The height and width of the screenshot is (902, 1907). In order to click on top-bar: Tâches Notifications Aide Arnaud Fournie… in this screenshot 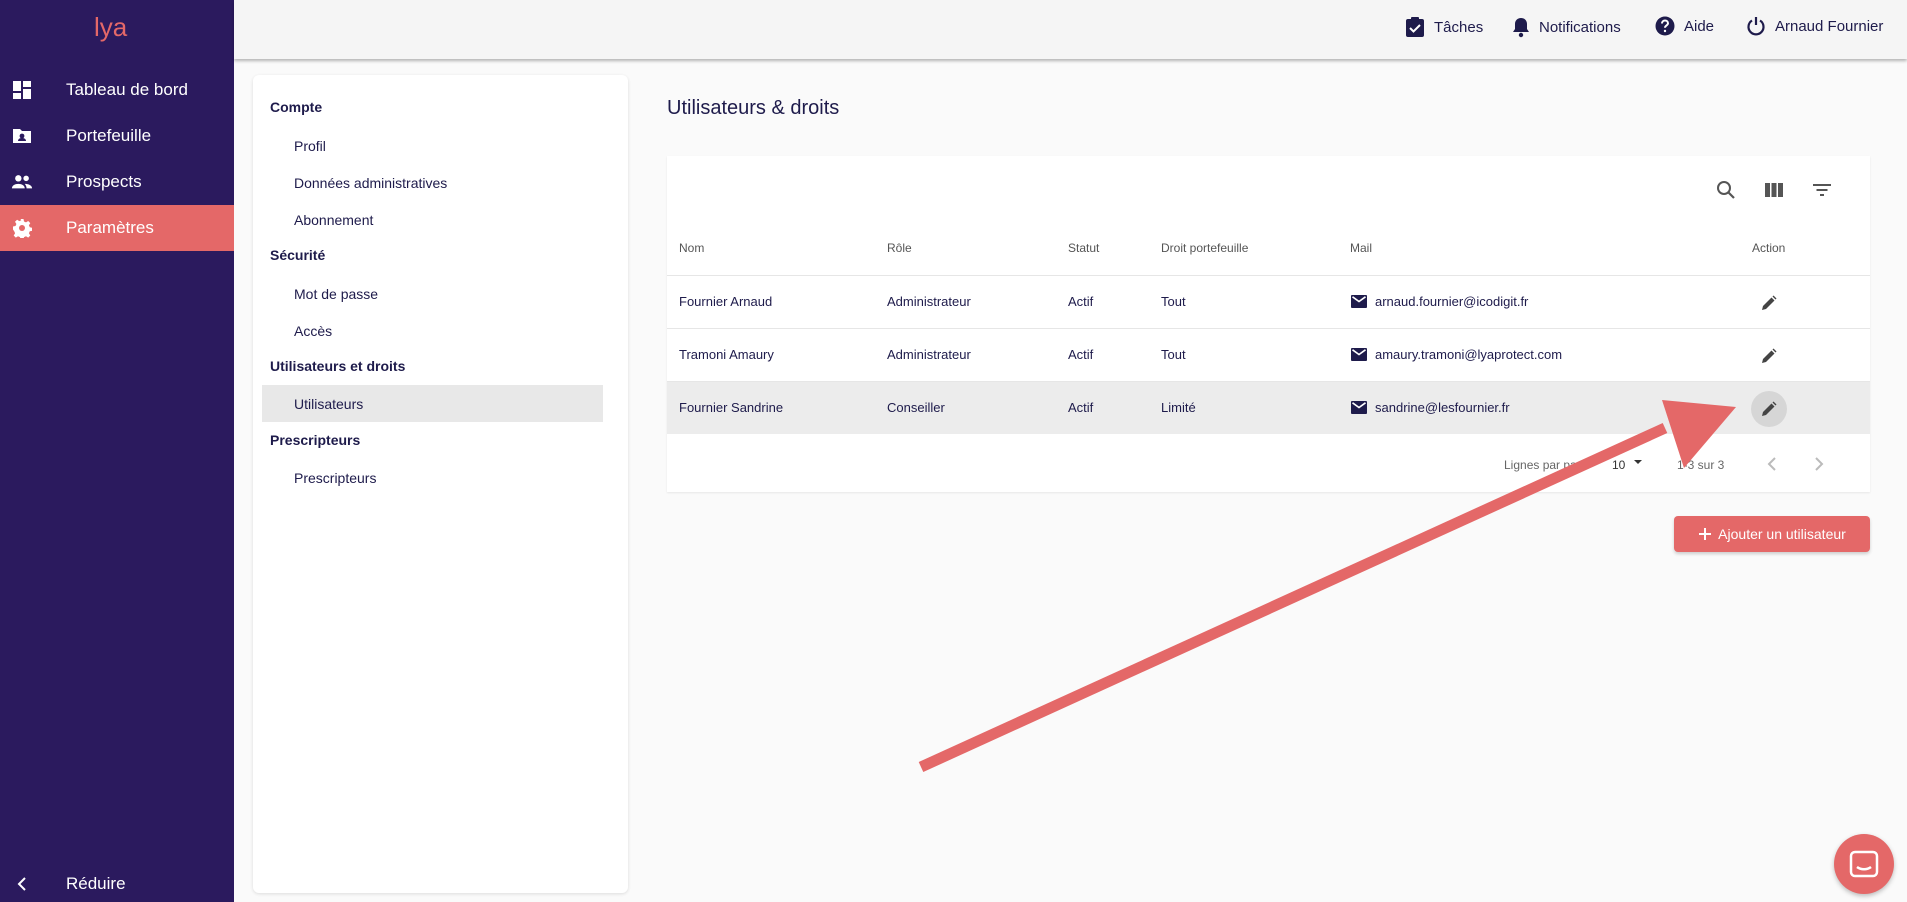, I will do `click(1070, 29)`.